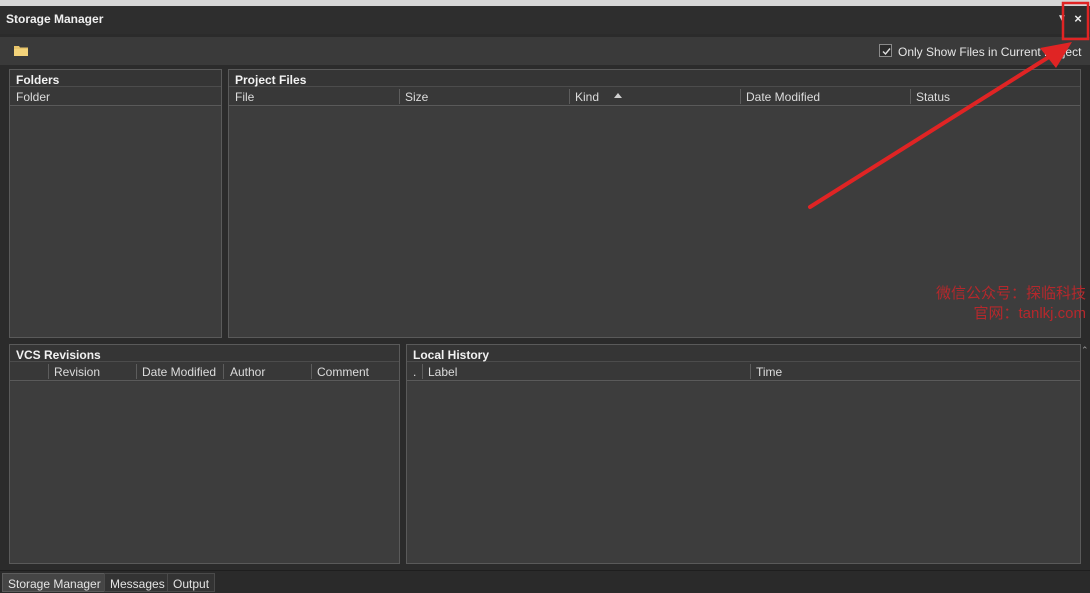 The height and width of the screenshot is (593, 1090). Describe the element at coordinates (416, 97) in the screenshot. I see `column-size: Size` at that location.